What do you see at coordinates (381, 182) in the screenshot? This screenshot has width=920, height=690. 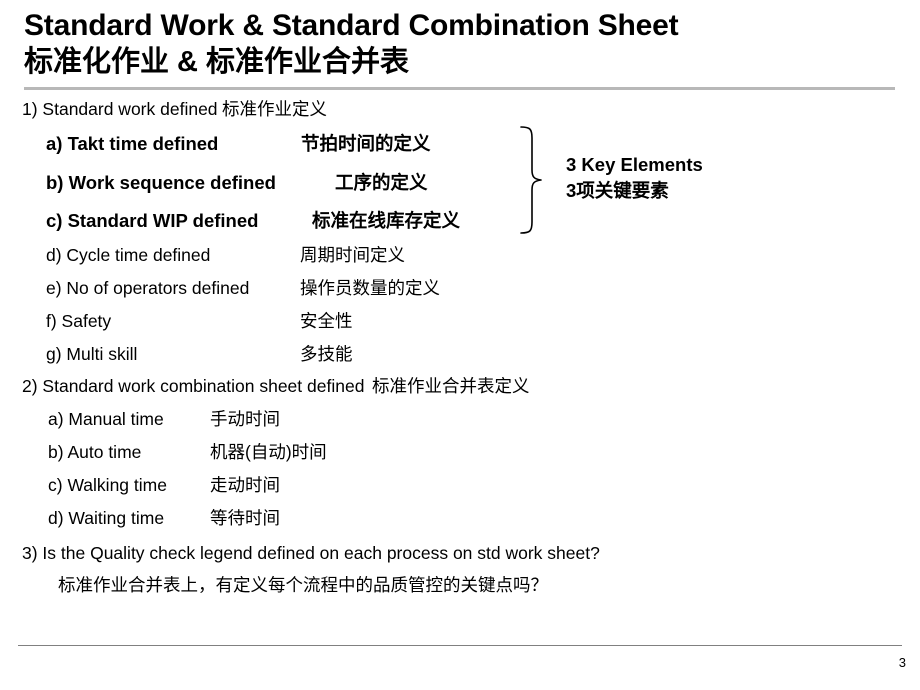 I see `list-item-chinese: 工序的定义` at bounding box center [381, 182].